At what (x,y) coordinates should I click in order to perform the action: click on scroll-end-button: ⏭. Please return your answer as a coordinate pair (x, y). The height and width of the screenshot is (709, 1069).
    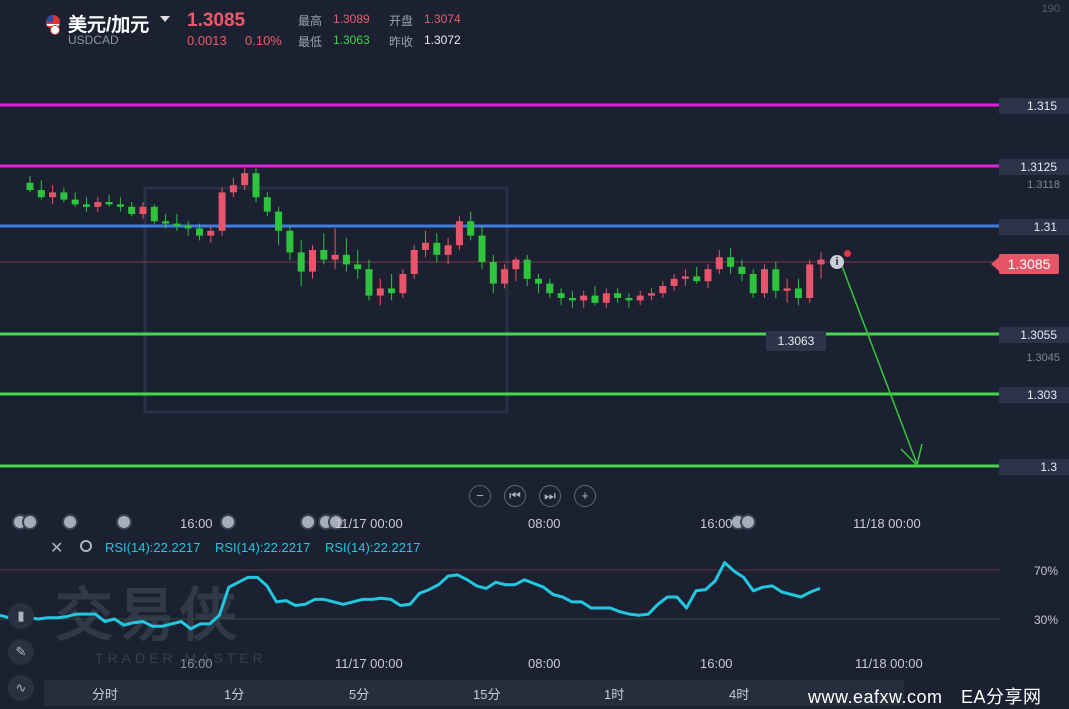
    Looking at the image, I should click on (550, 496).